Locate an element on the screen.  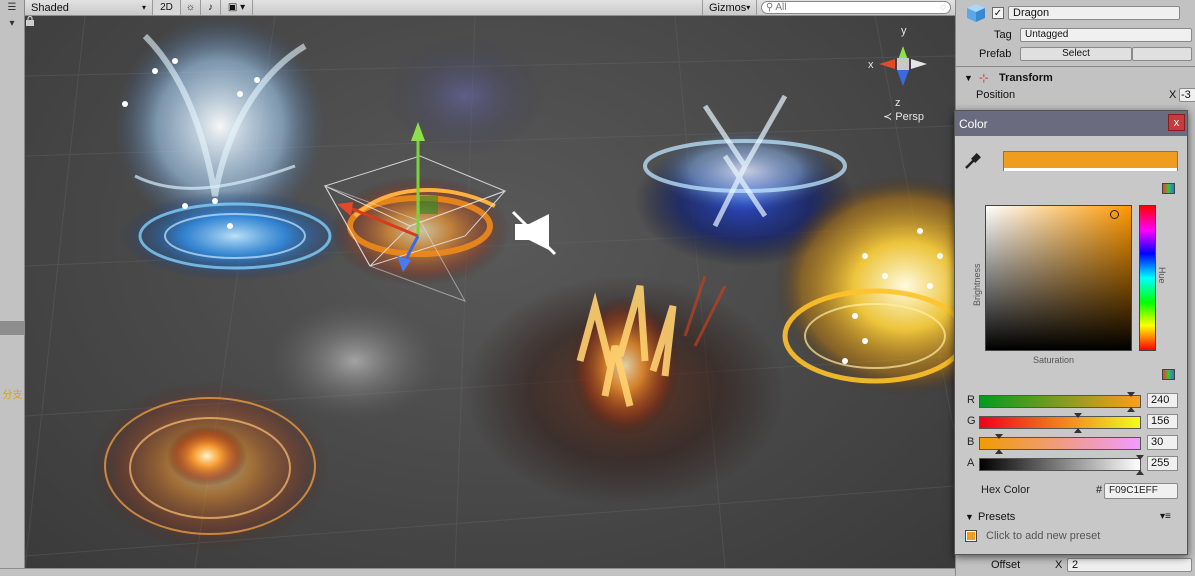
slider-mode-icon is located at coordinates (1168, 374).